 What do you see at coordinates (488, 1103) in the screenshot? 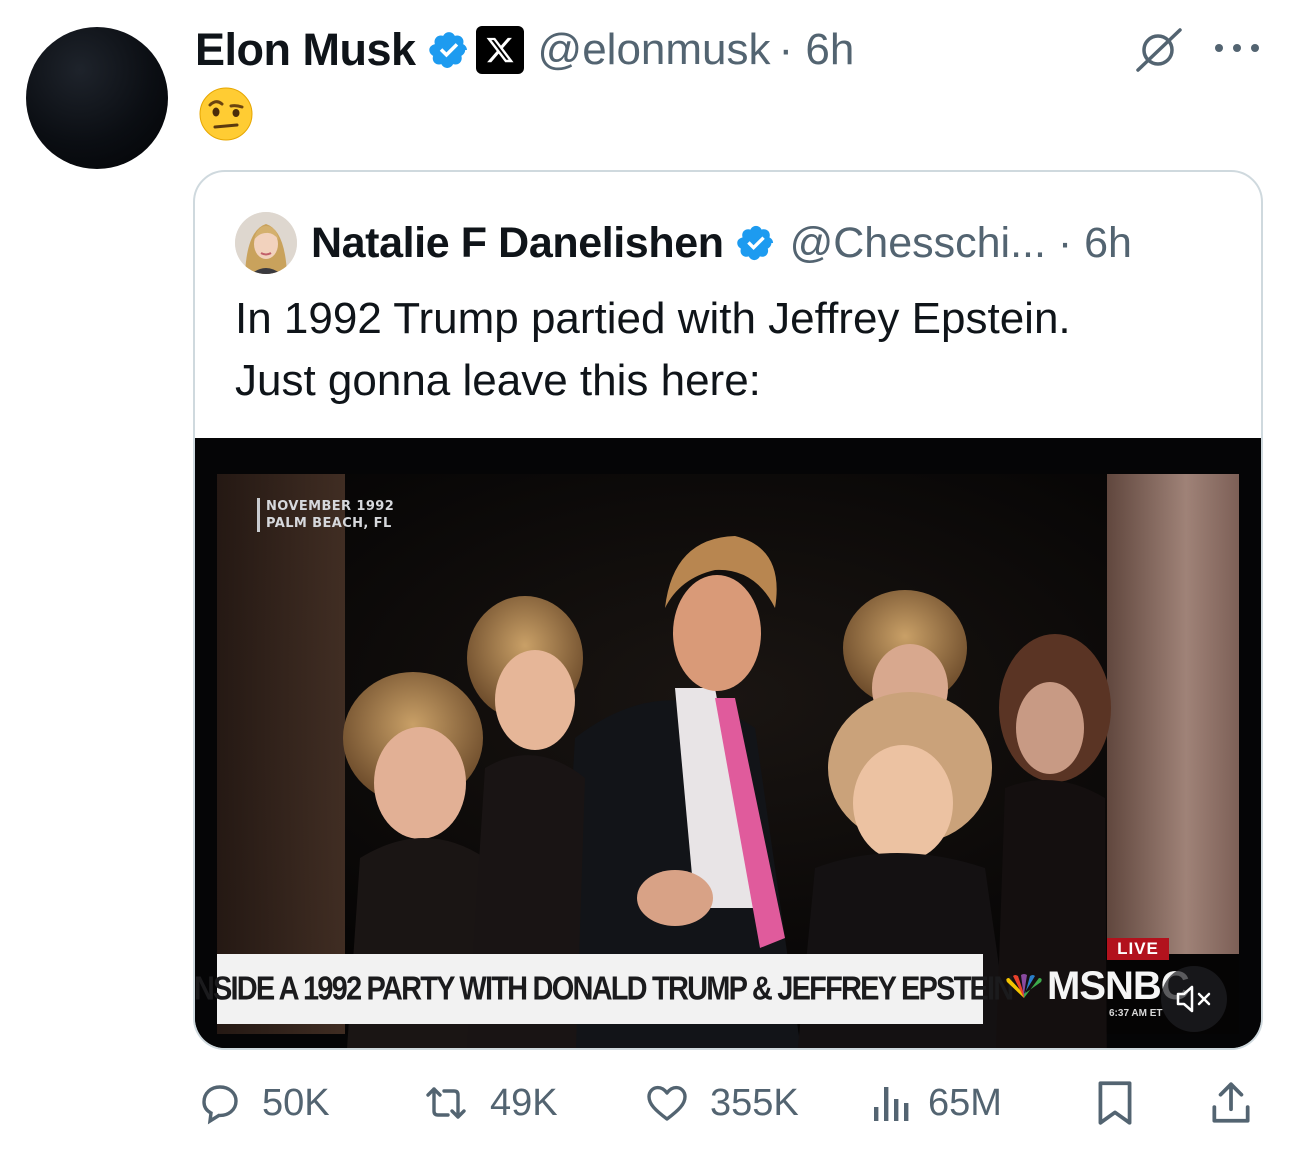
I see `repost-button: 49K` at bounding box center [488, 1103].